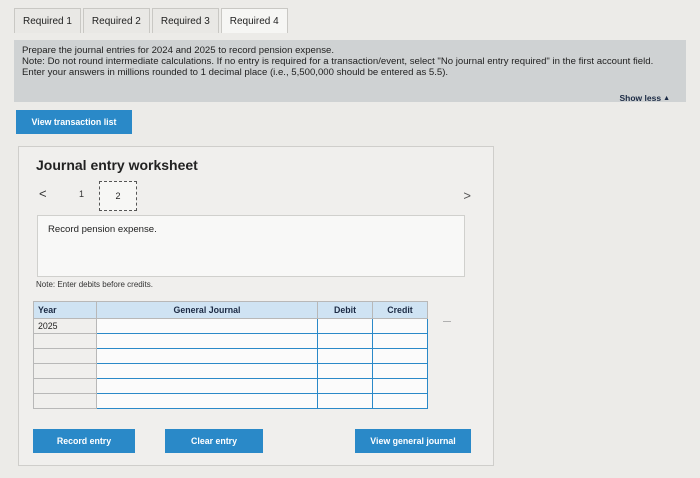 The width and height of the screenshot is (700, 478). I want to click on tab-required-3: Required 3, so click(185, 20).